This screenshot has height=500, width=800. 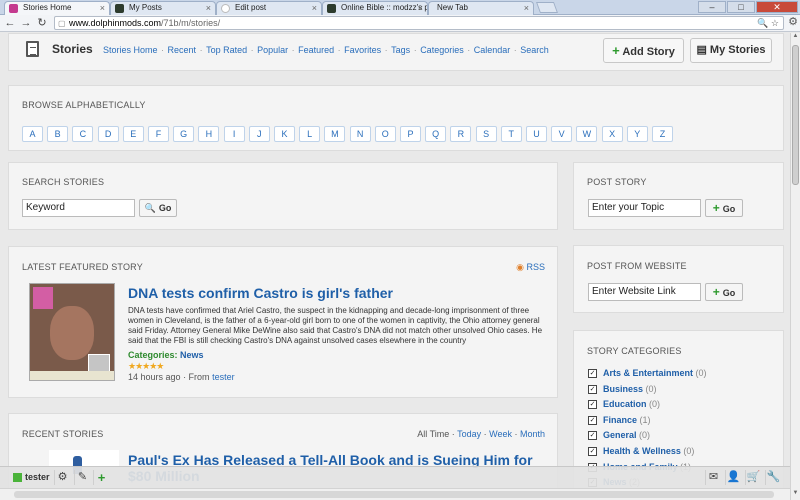 I want to click on filter-all-time: All Time, so click(x=433, y=434).